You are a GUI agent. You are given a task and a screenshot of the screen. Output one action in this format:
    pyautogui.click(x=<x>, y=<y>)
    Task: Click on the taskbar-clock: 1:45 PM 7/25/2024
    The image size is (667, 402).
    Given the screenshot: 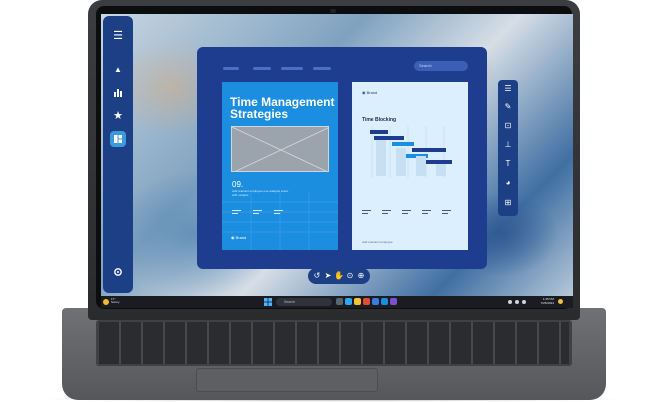 What is the action you would take?
    pyautogui.click(x=543, y=301)
    